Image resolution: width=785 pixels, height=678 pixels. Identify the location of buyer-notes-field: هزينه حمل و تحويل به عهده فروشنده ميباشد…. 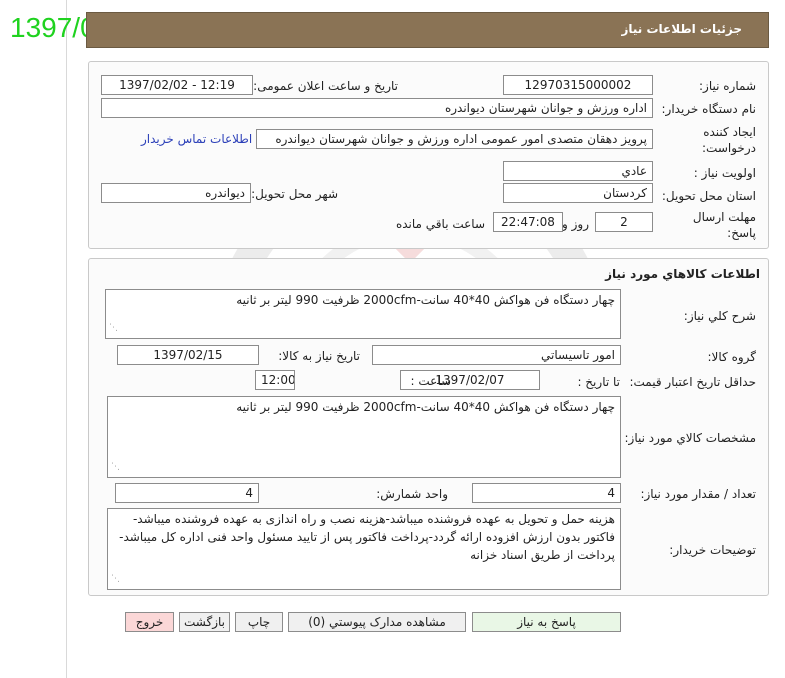
(364, 549).